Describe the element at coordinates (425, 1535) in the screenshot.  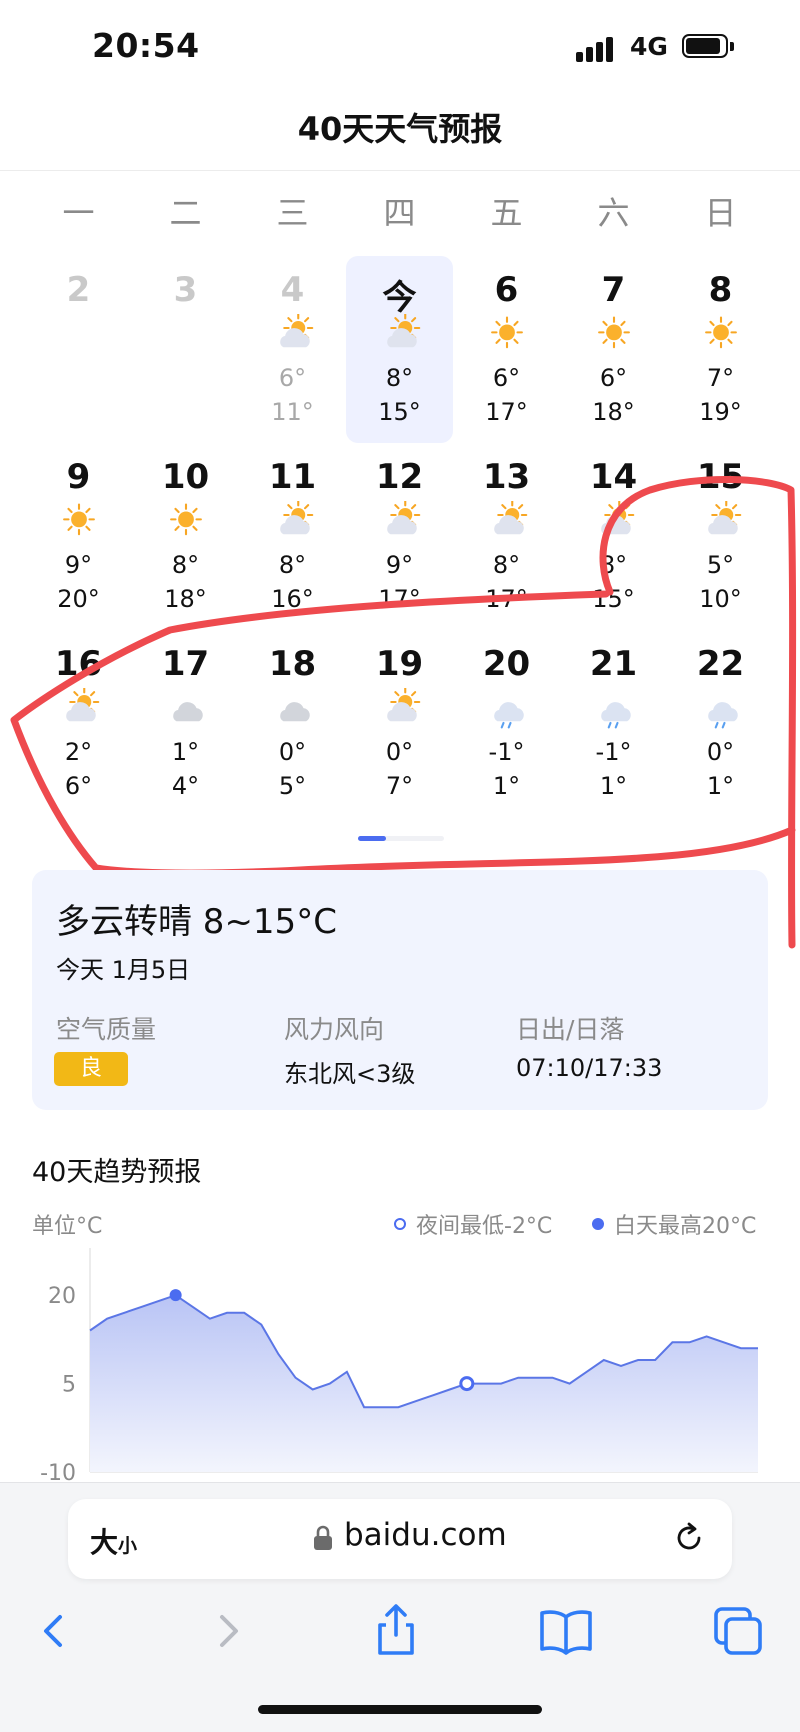
I see `url-text: baidu.com` at that location.